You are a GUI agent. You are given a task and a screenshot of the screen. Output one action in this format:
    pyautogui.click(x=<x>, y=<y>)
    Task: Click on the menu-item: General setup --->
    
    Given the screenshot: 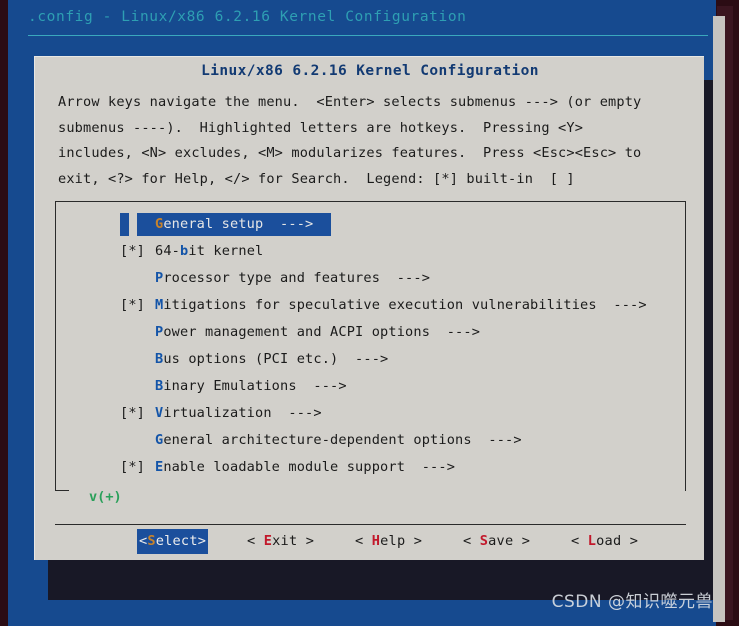 What is the action you would take?
    pyautogui.click(x=370, y=224)
    